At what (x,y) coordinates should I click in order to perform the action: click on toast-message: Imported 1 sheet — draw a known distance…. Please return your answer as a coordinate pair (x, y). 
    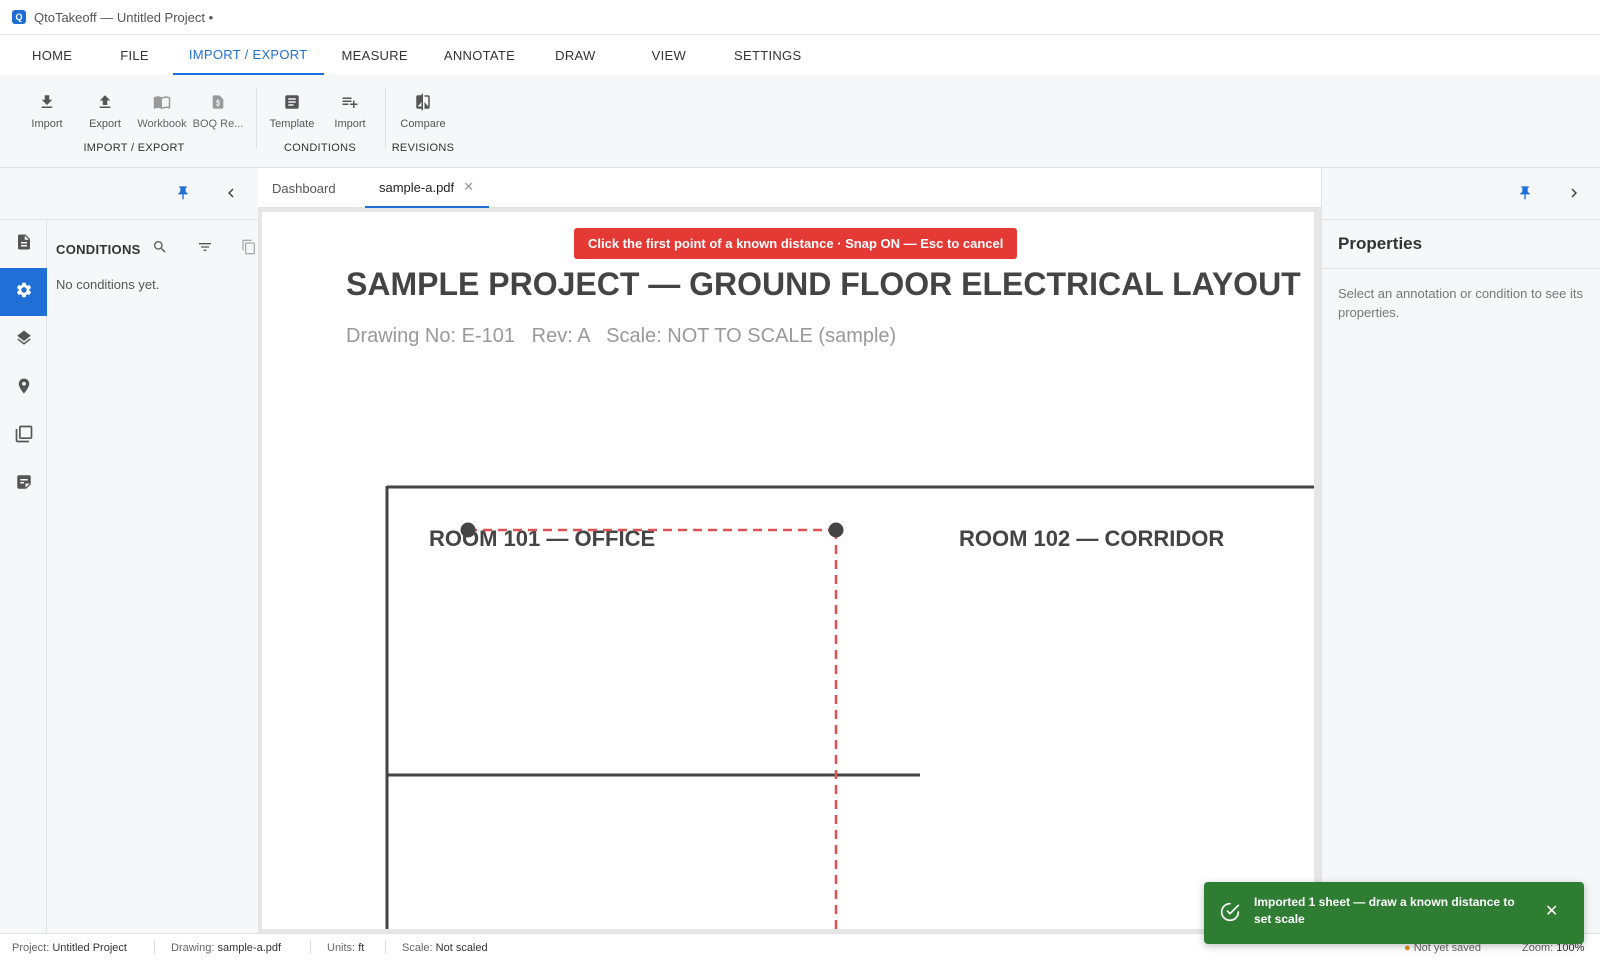
    Looking at the image, I should click on (1384, 910).